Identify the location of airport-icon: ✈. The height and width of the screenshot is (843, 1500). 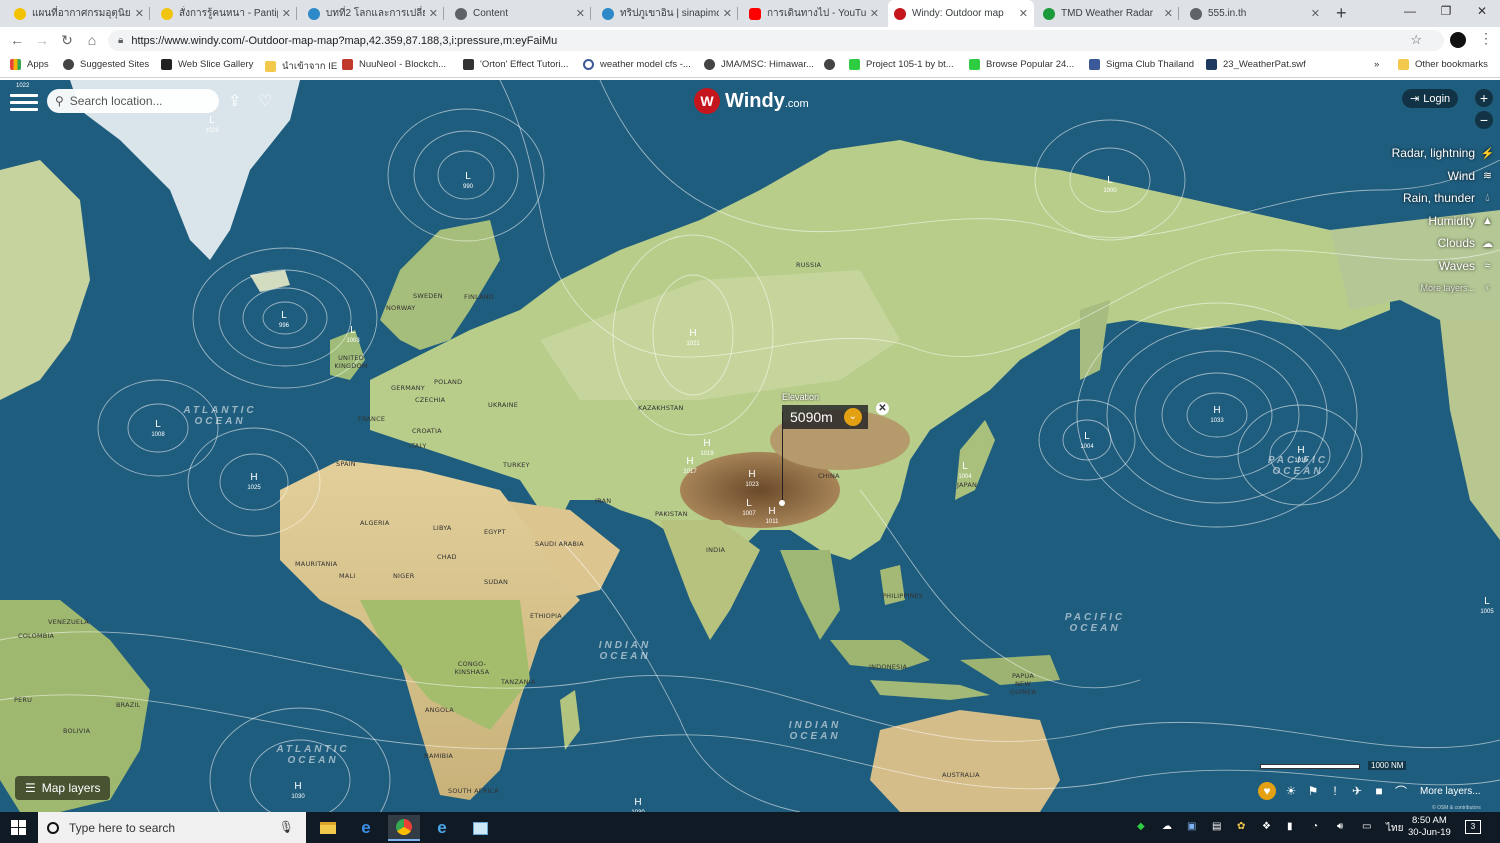
(1357, 791).